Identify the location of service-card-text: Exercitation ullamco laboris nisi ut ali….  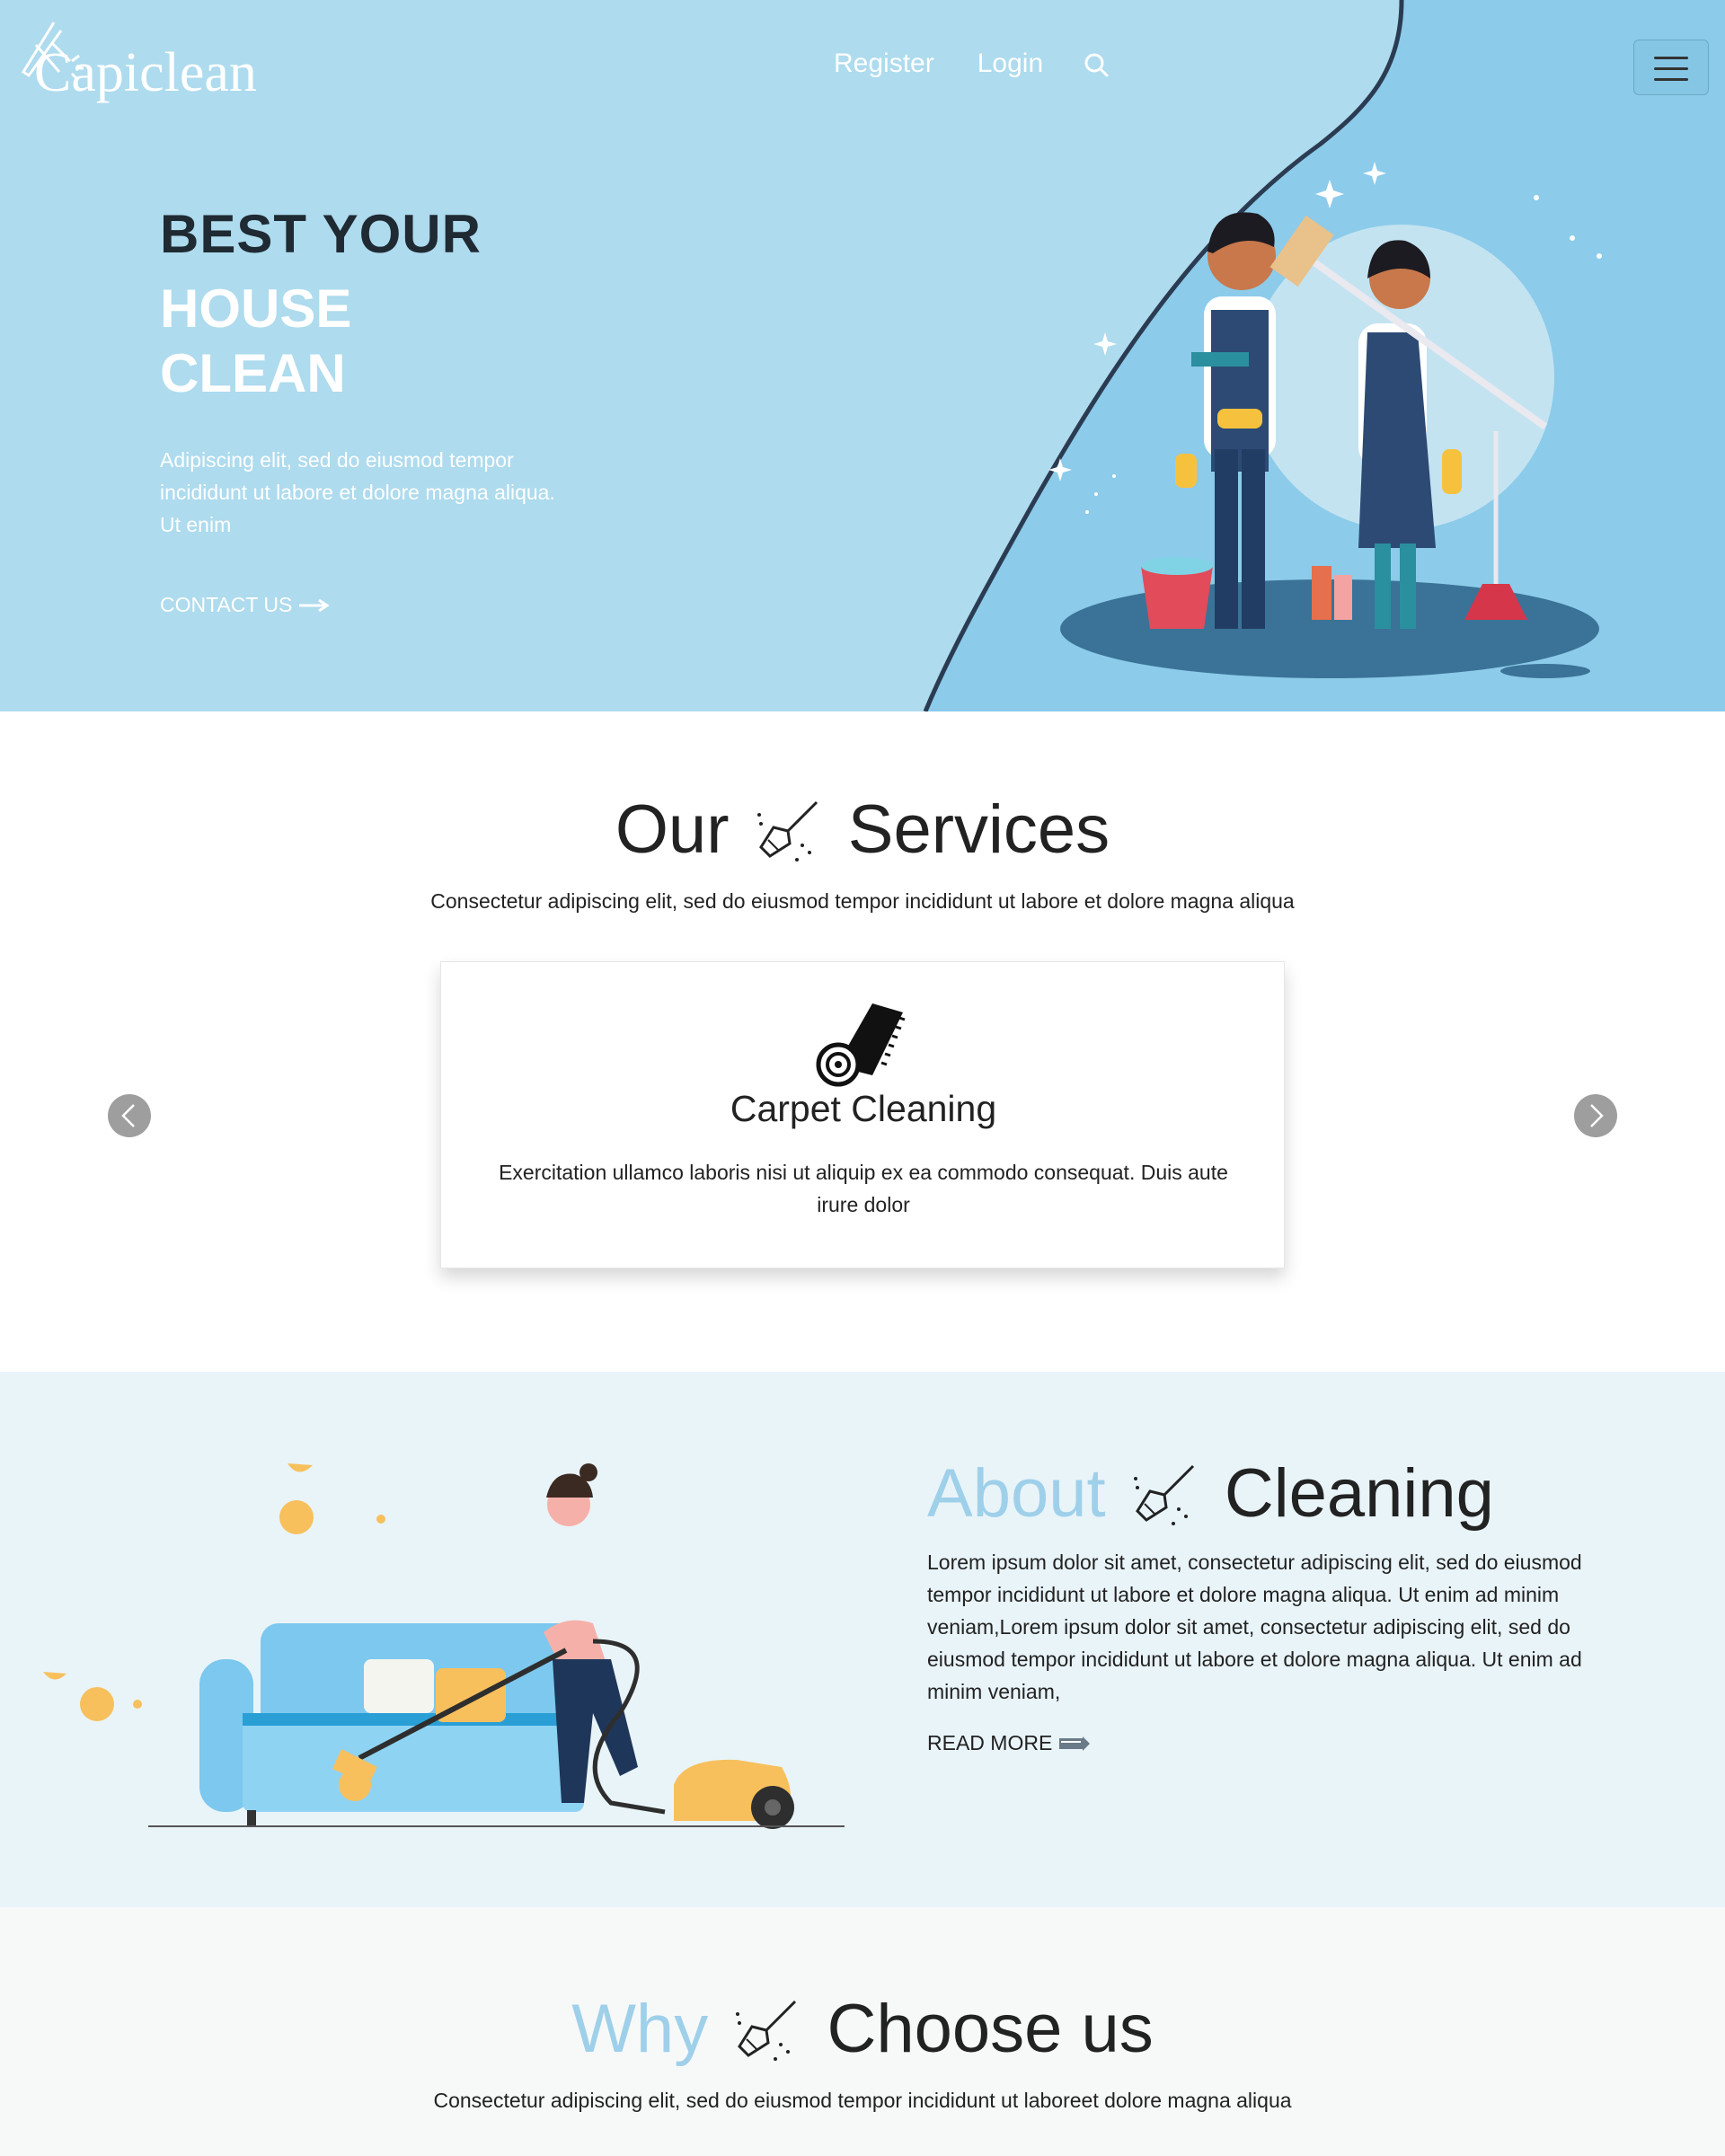
(863, 1188).